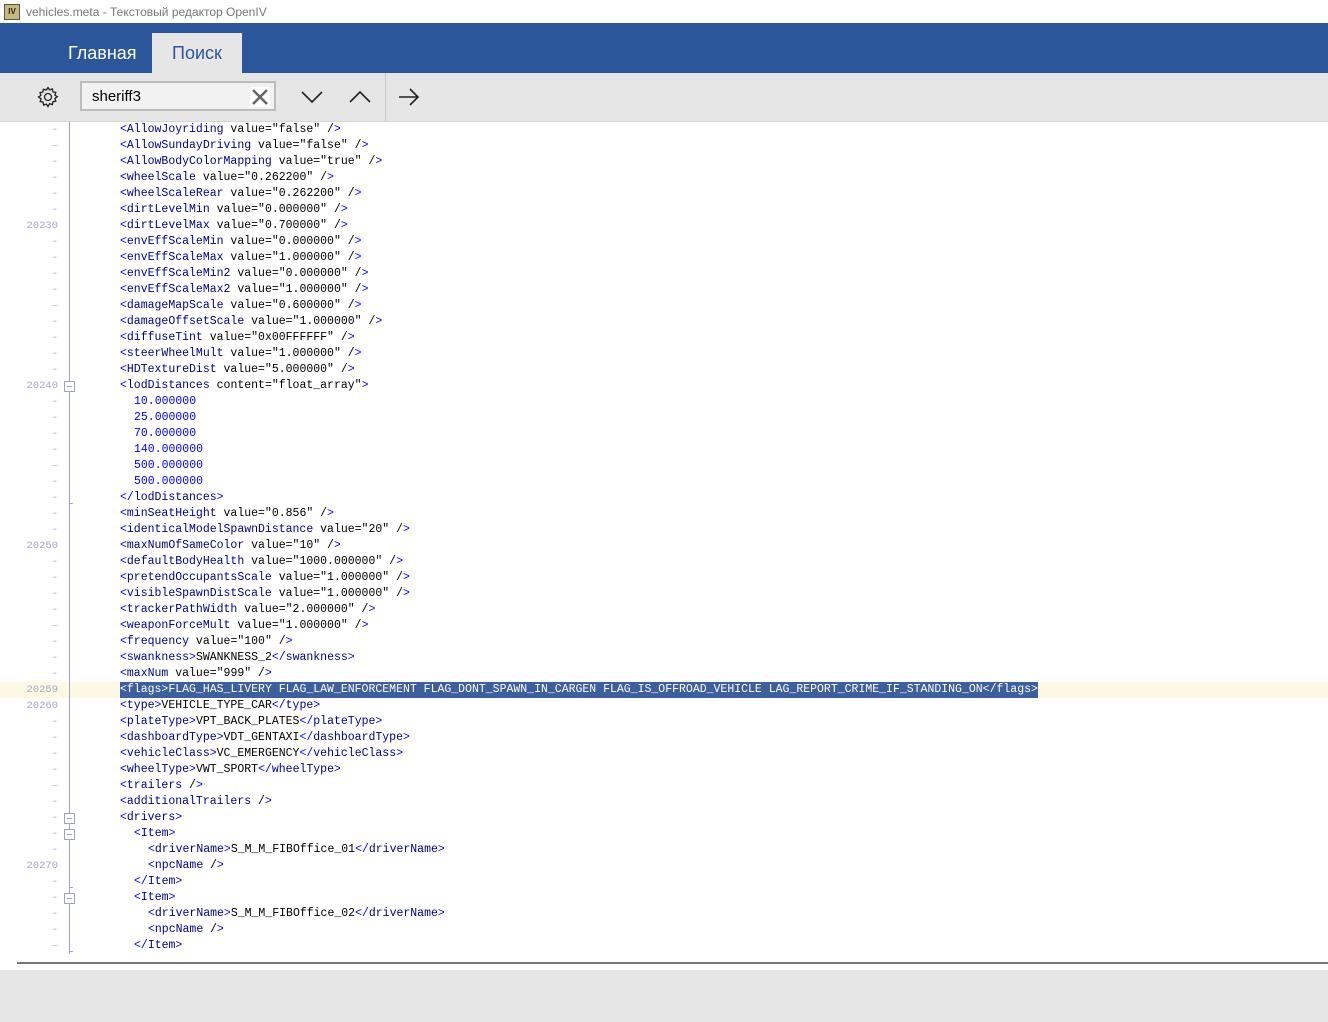 This screenshot has width=1328, height=1022. I want to click on code-line: – 500.000000, so click(664, 466).